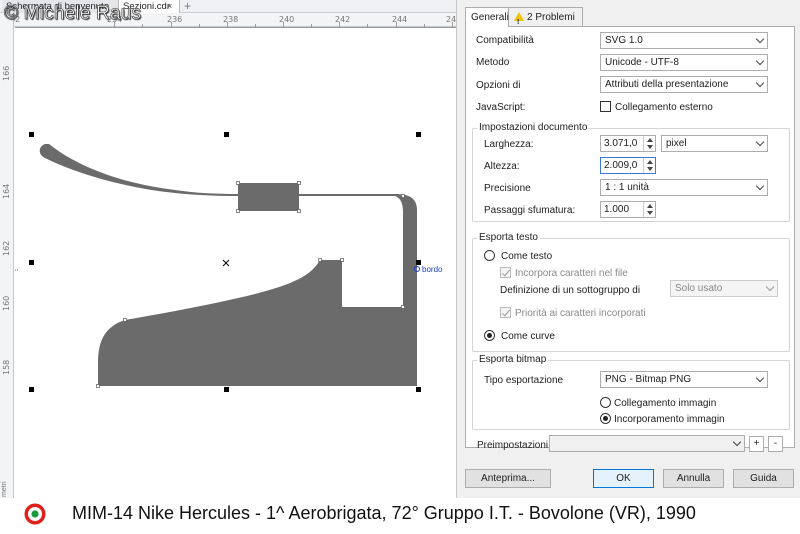  Describe the element at coordinates (533, 127) in the screenshot. I see `doc-settings-title: Impostazioni documento` at that location.